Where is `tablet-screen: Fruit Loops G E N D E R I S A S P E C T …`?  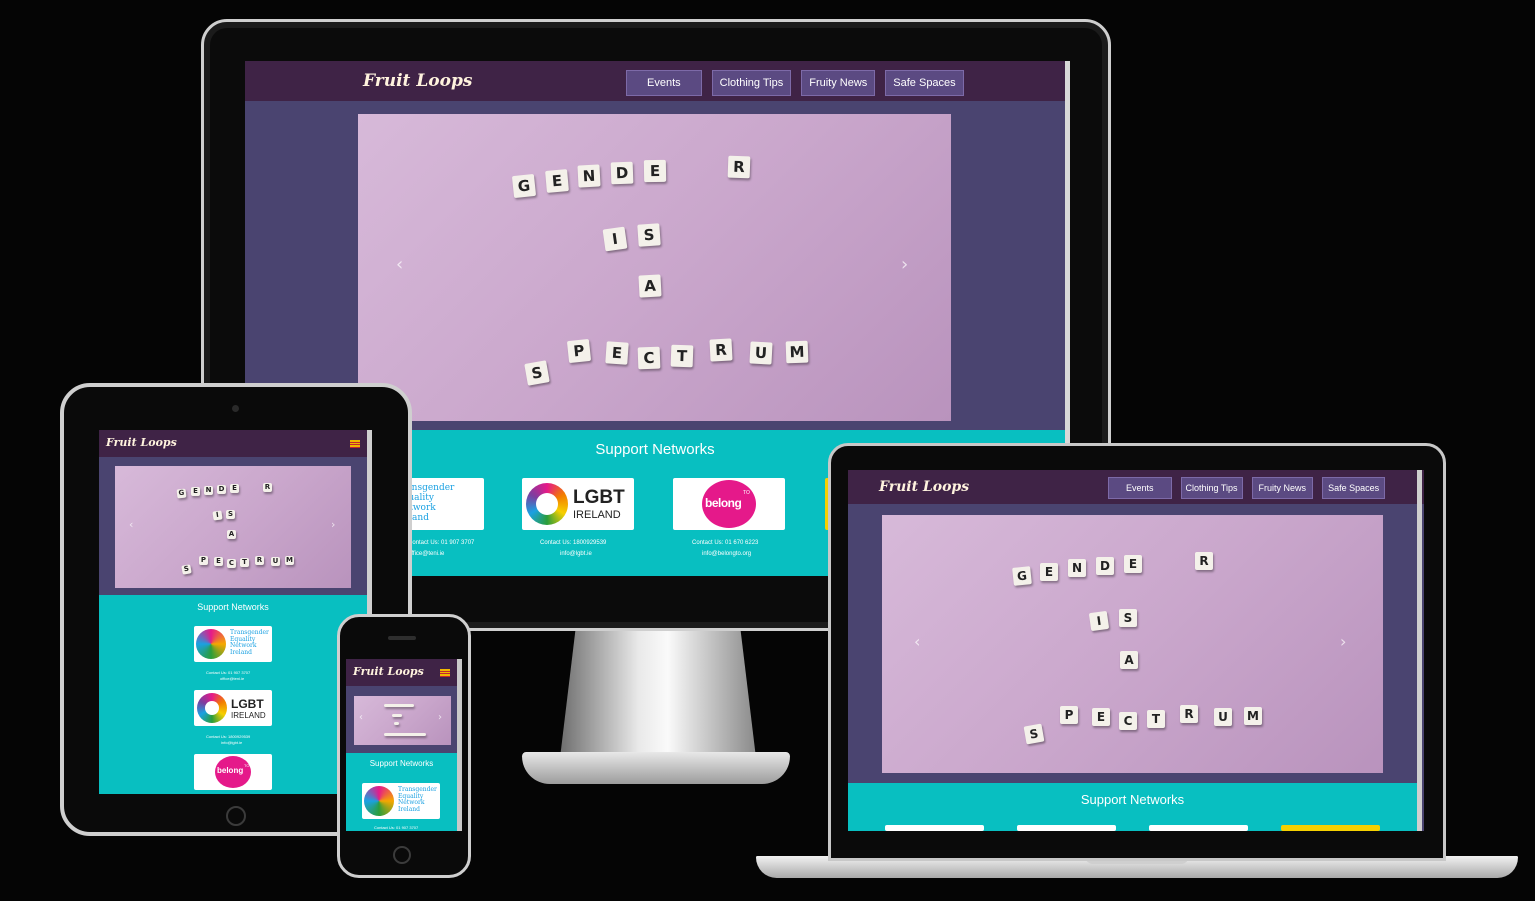 tablet-screen: Fruit Loops G E N D E R I S A S P E C T … is located at coordinates (235, 612).